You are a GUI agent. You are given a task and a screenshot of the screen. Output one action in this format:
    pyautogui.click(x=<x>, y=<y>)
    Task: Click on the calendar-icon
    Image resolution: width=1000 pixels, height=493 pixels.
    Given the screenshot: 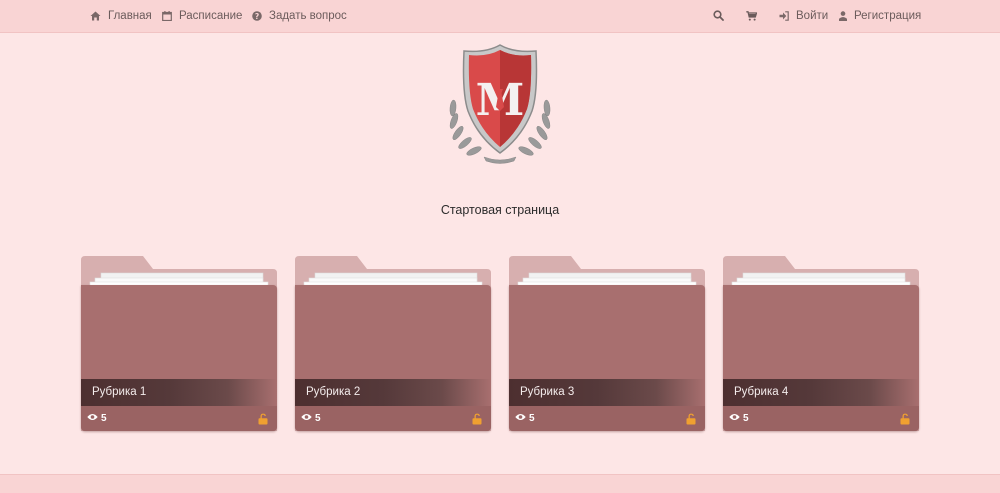 What is the action you would take?
    pyautogui.click(x=167, y=15)
    